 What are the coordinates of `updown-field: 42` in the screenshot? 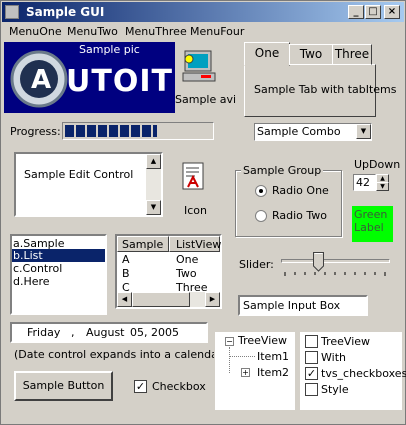 It's located at (364, 182).